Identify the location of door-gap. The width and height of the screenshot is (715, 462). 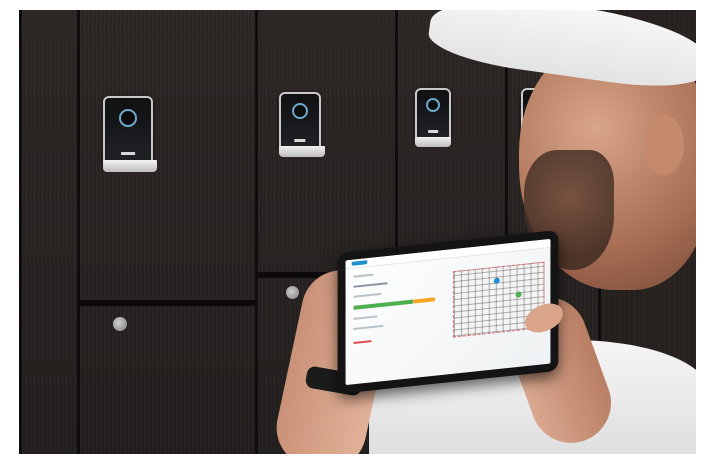
(166, 303).